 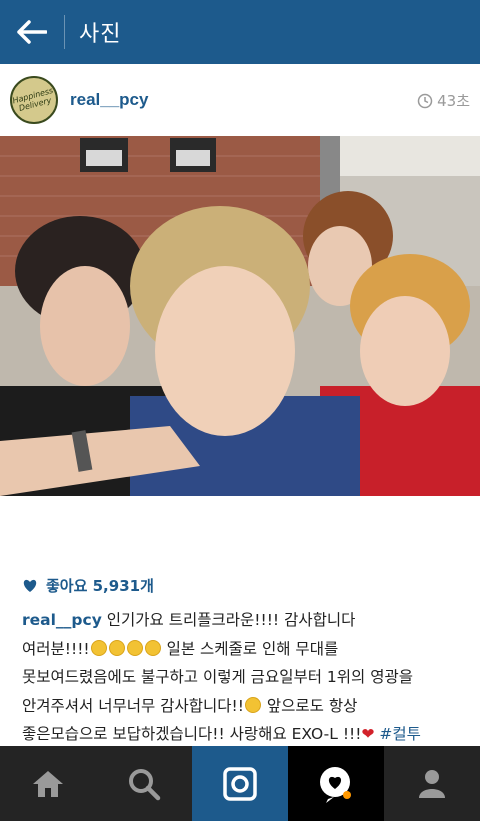 I want to click on heart-icon, so click(x=30, y=585).